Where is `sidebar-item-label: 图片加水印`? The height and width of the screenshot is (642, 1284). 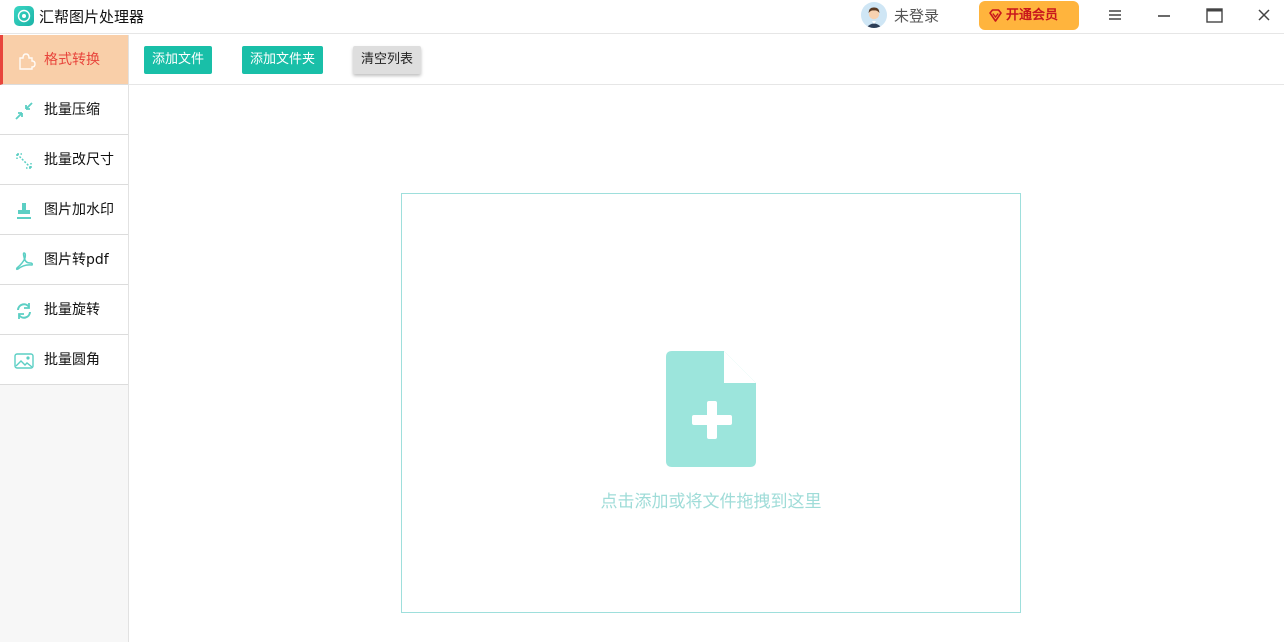
sidebar-item-label: 图片加水印 is located at coordinates (79, 210).